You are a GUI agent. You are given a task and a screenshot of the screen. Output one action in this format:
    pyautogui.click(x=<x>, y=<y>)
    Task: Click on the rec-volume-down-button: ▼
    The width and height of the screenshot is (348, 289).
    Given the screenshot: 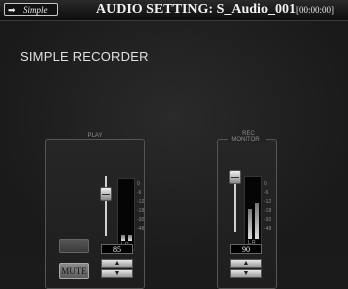 What is the action you would take?
    pyautogui.click(x=246, y=273)
    